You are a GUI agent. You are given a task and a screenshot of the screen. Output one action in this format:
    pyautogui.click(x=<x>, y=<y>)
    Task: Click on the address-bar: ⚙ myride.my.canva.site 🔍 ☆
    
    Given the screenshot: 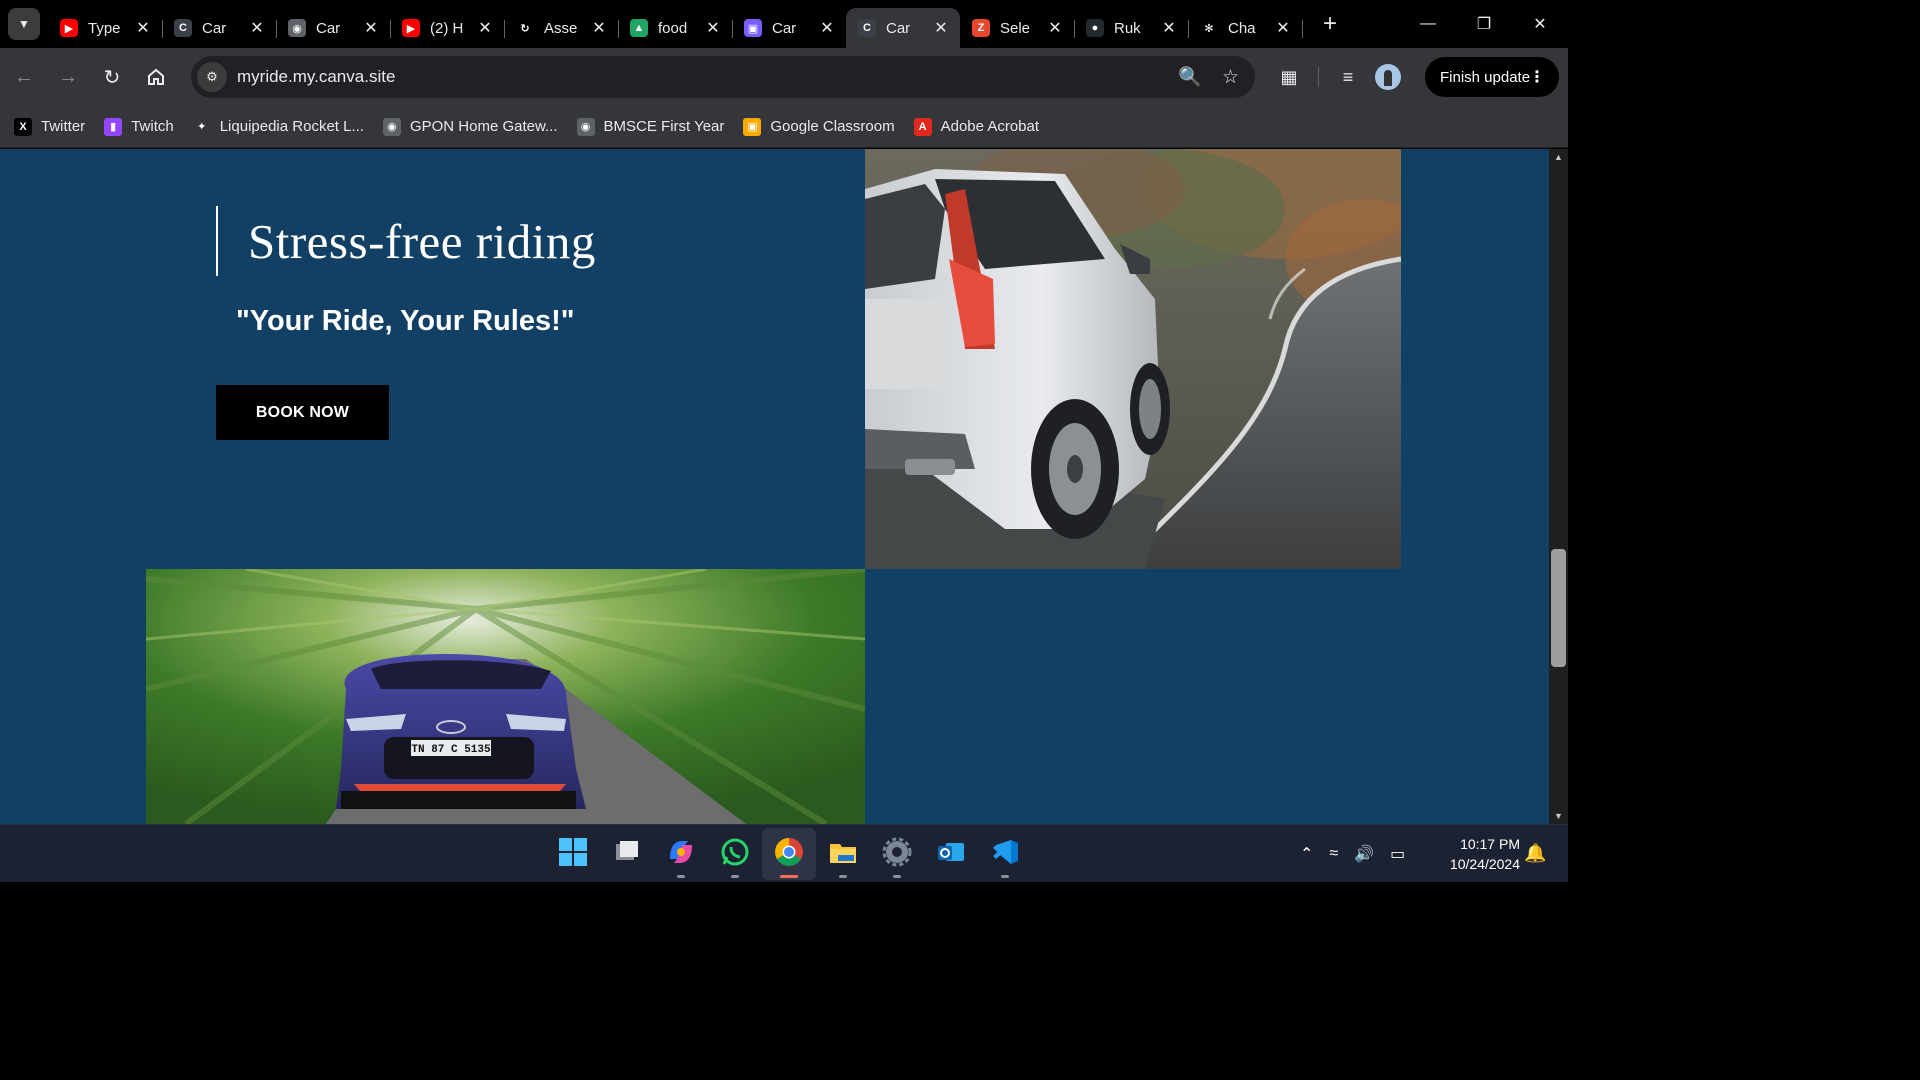 What is the action you would take?
    pyautogui.click(x=723, y=77)
    